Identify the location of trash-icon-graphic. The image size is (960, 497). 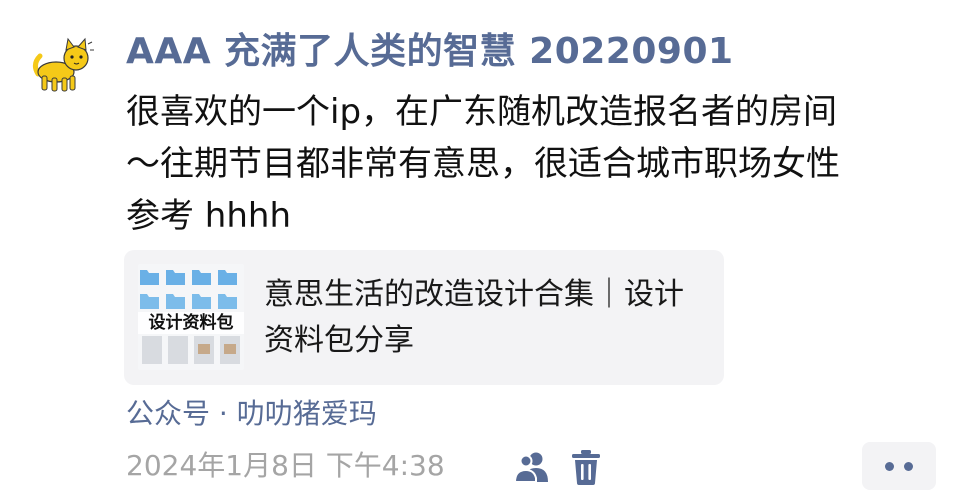
(586, 467).